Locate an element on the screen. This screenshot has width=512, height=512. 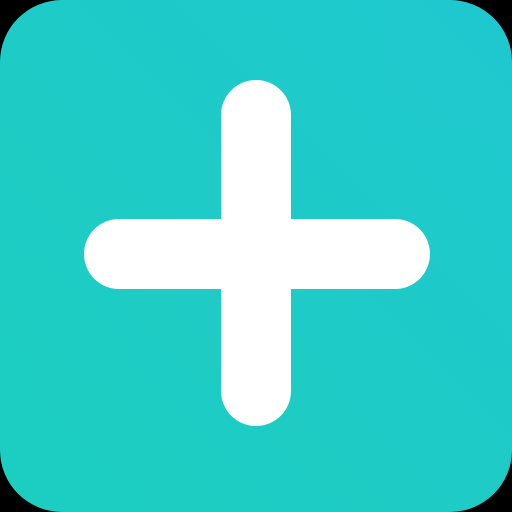
plus-icon-horizontal-bar is located at coordinates (257, 254).